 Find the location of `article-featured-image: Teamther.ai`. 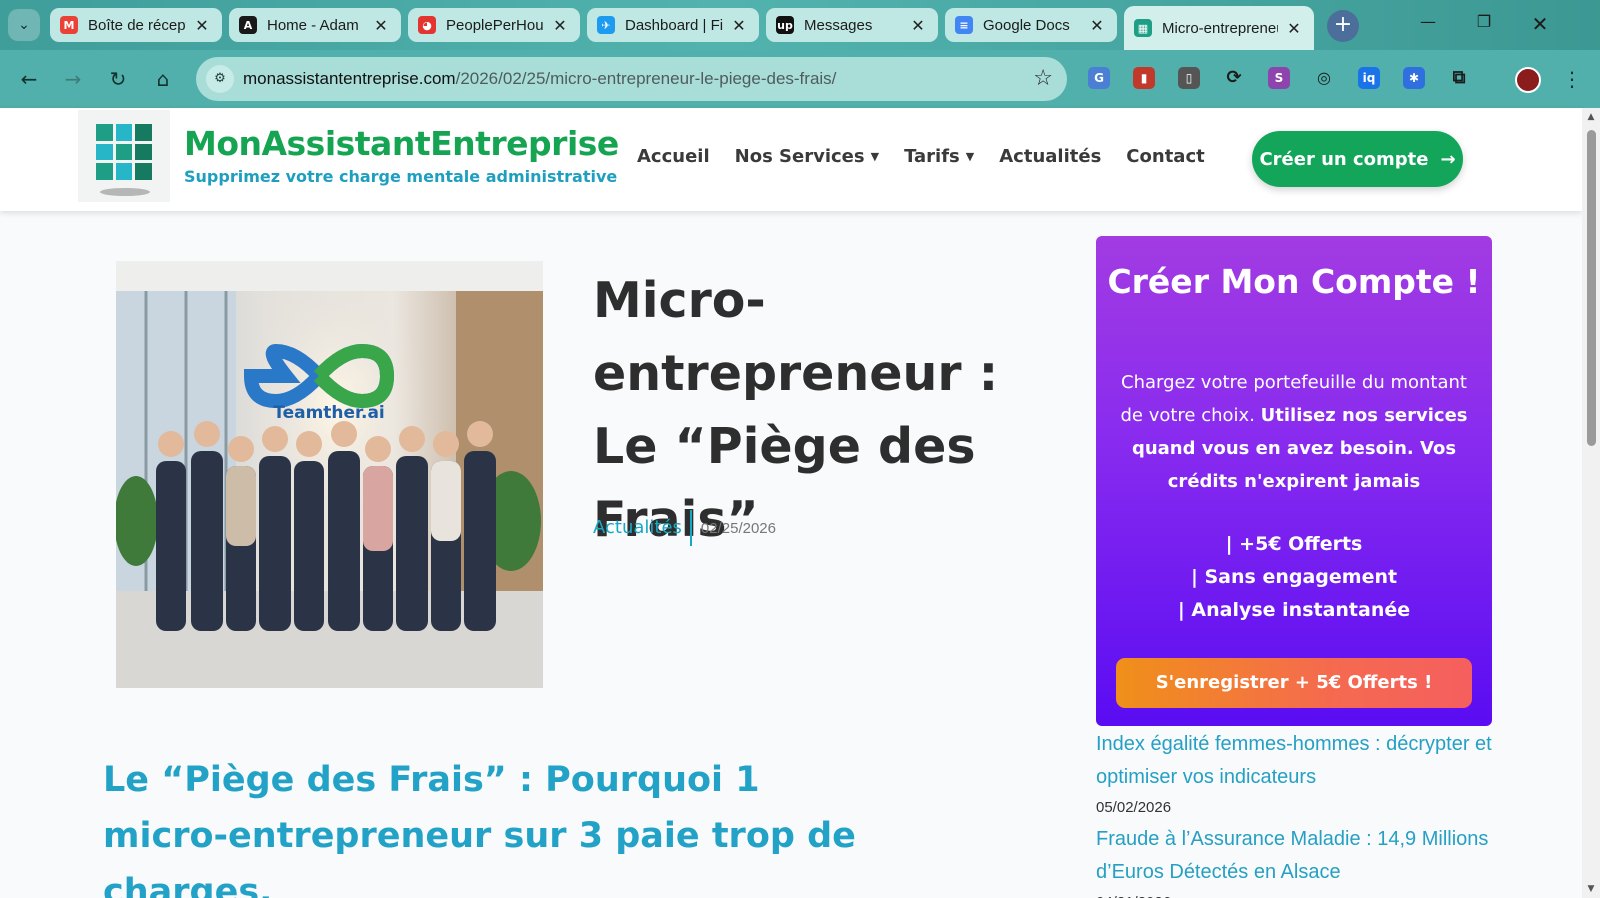

article-featured-image: Teamther.ai is located at coordinates (329, 474).